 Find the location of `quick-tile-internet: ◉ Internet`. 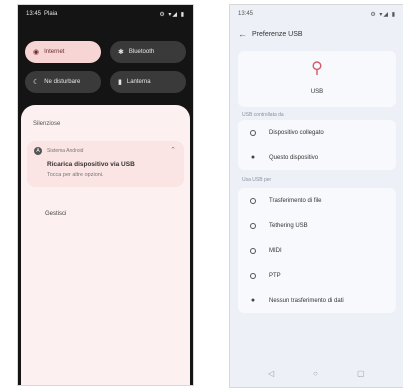

quick-tile-internet: ◉ Internet is located at coordinates (63, 52).